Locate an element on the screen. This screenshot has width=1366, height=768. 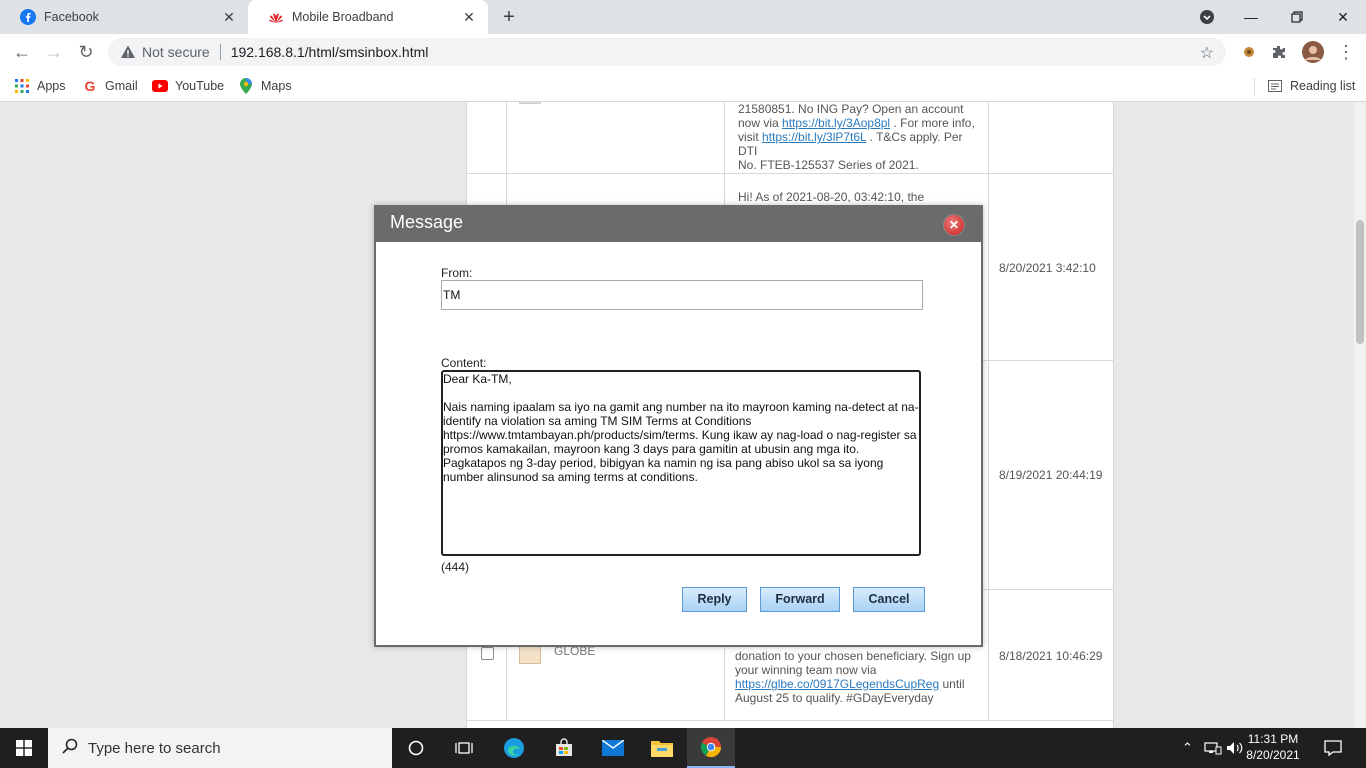
message-line: No. FTEB-125537 Series of 2021. is located at coordinates (828, 165).